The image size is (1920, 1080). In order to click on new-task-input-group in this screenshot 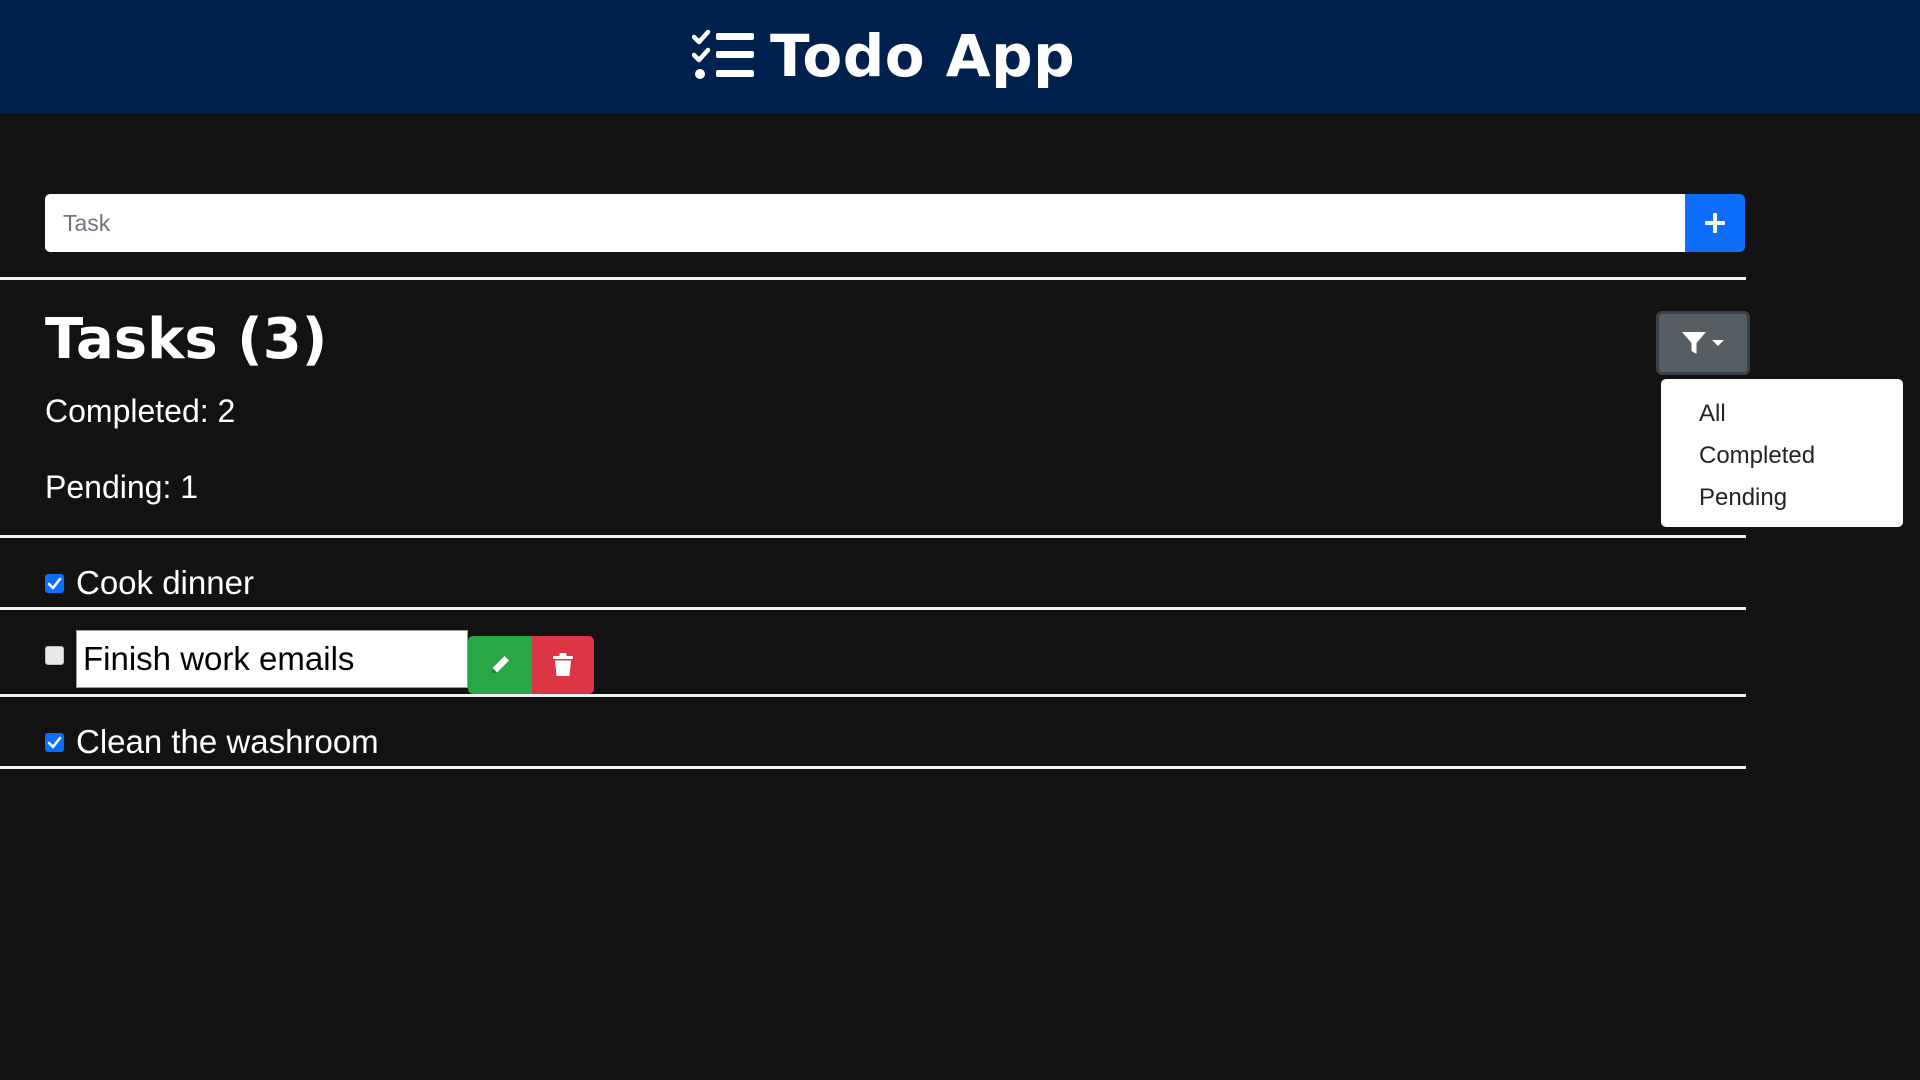, I will do `click(895, 223)`.